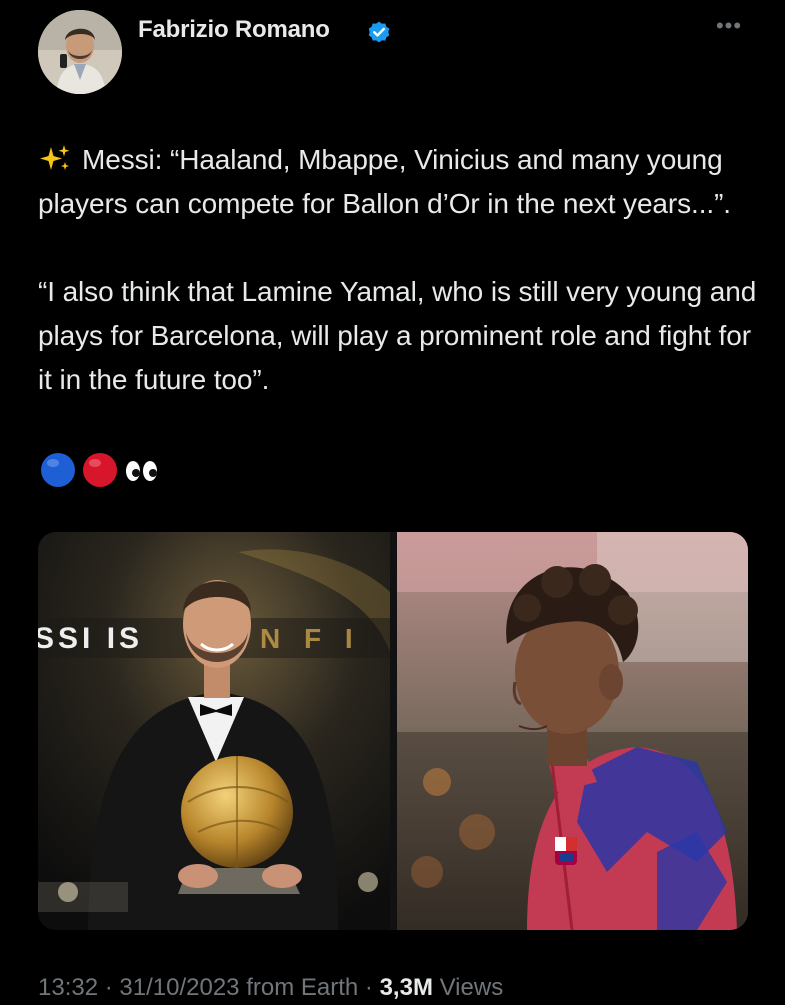  Describe the element at coordinates (68, 987) in the screenshot. I see `tweet-time: 13:32` at that location.